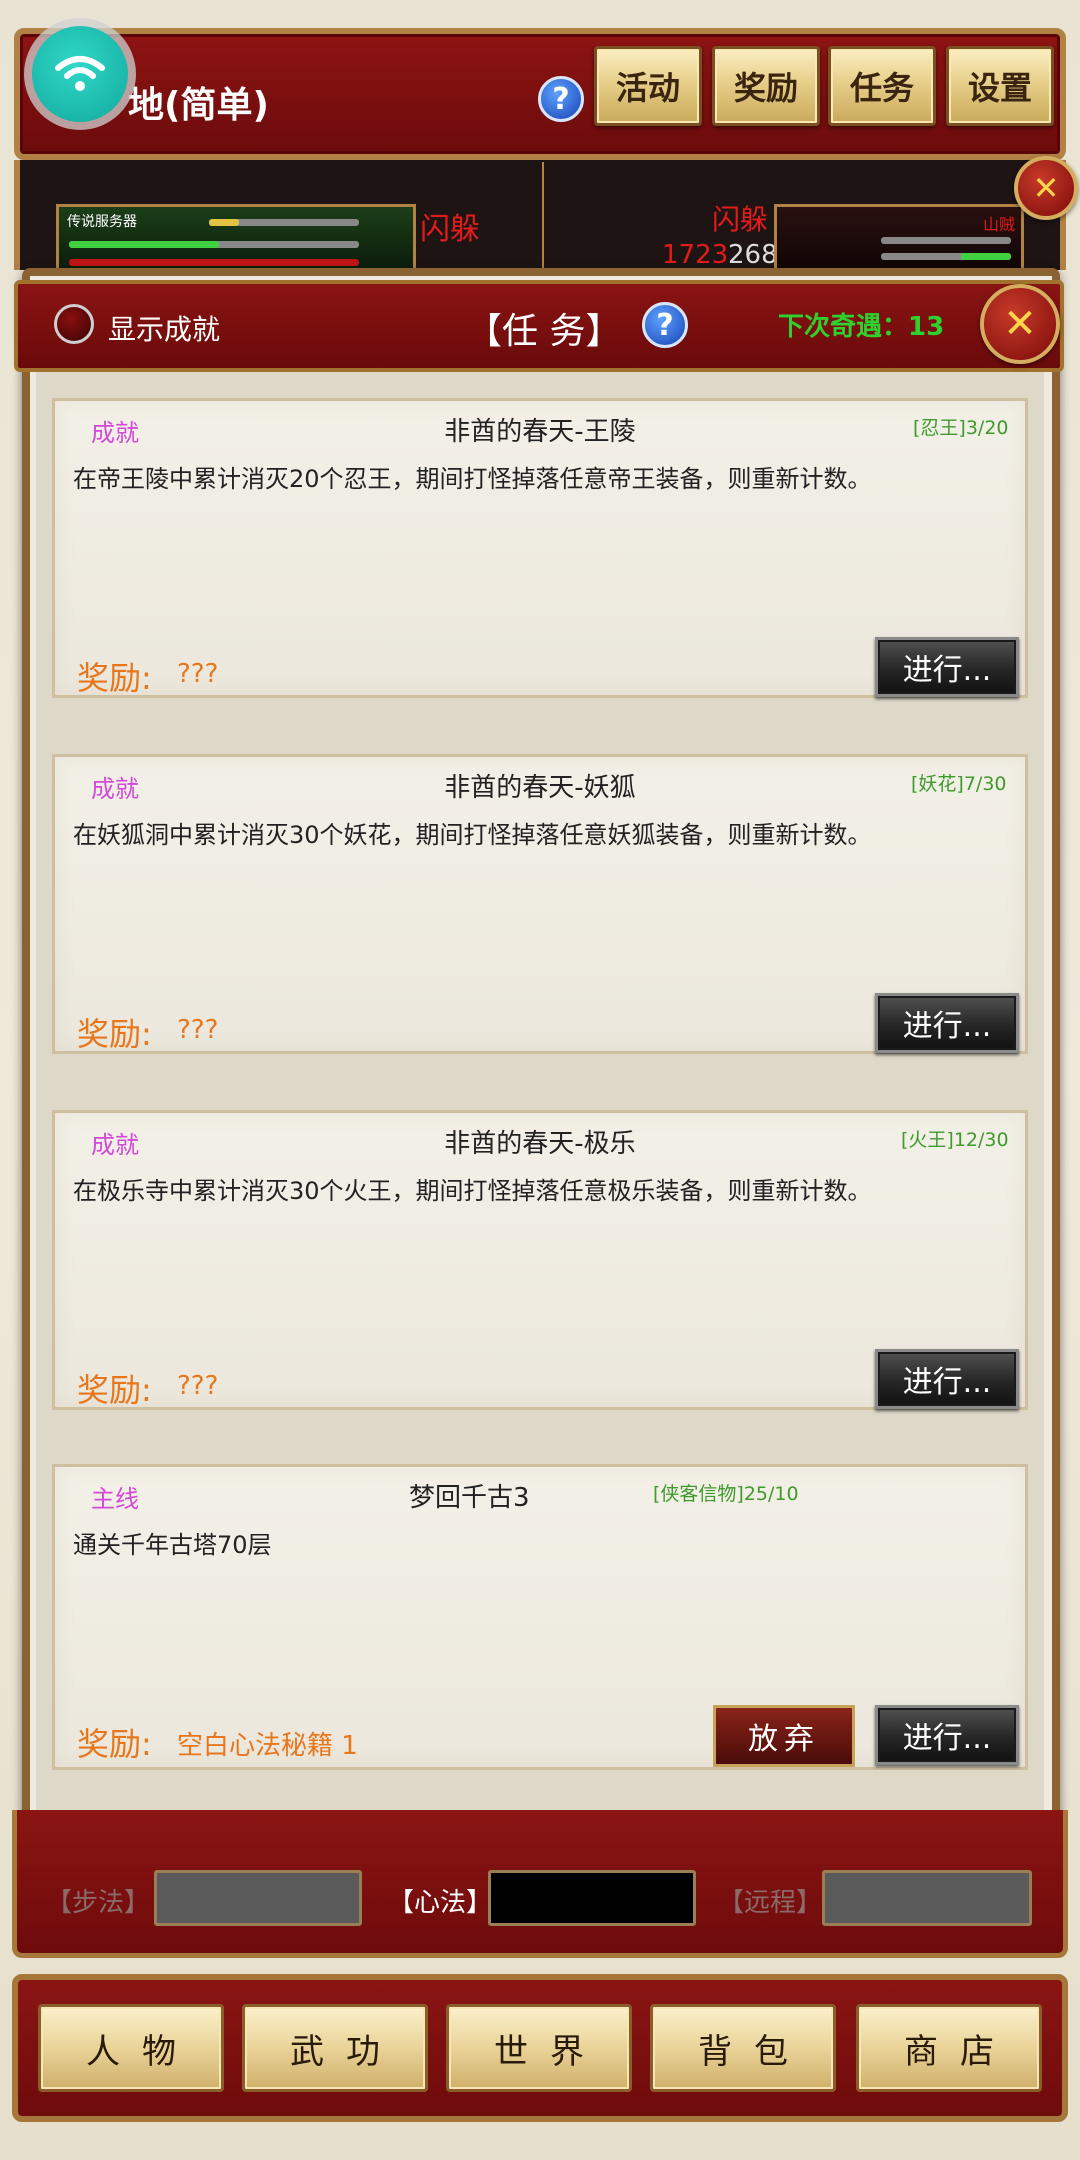 The height and width of the screenshot is (2160, 1080). I want to click on quest-abandon-button: 放弃, so click(784, 1736).